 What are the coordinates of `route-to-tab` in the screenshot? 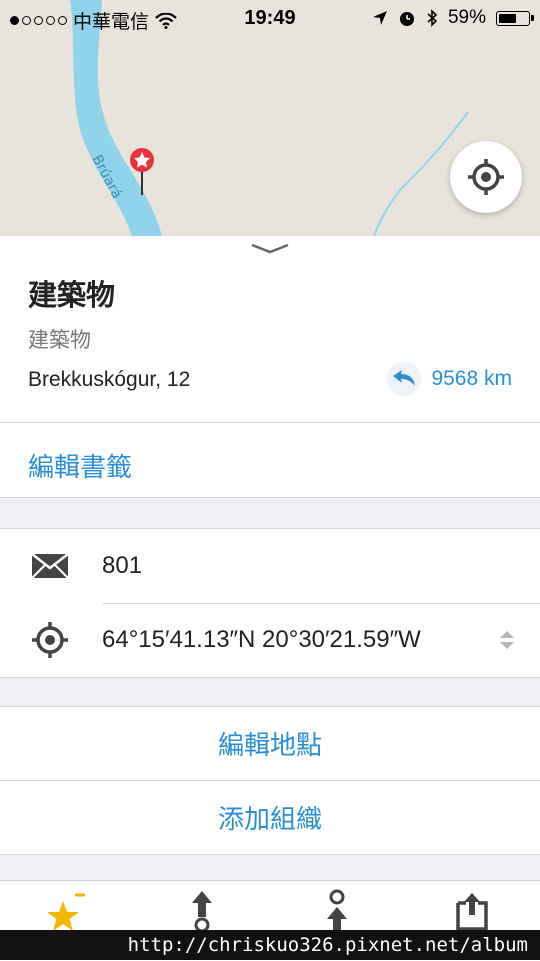 It's located at (337, 911).